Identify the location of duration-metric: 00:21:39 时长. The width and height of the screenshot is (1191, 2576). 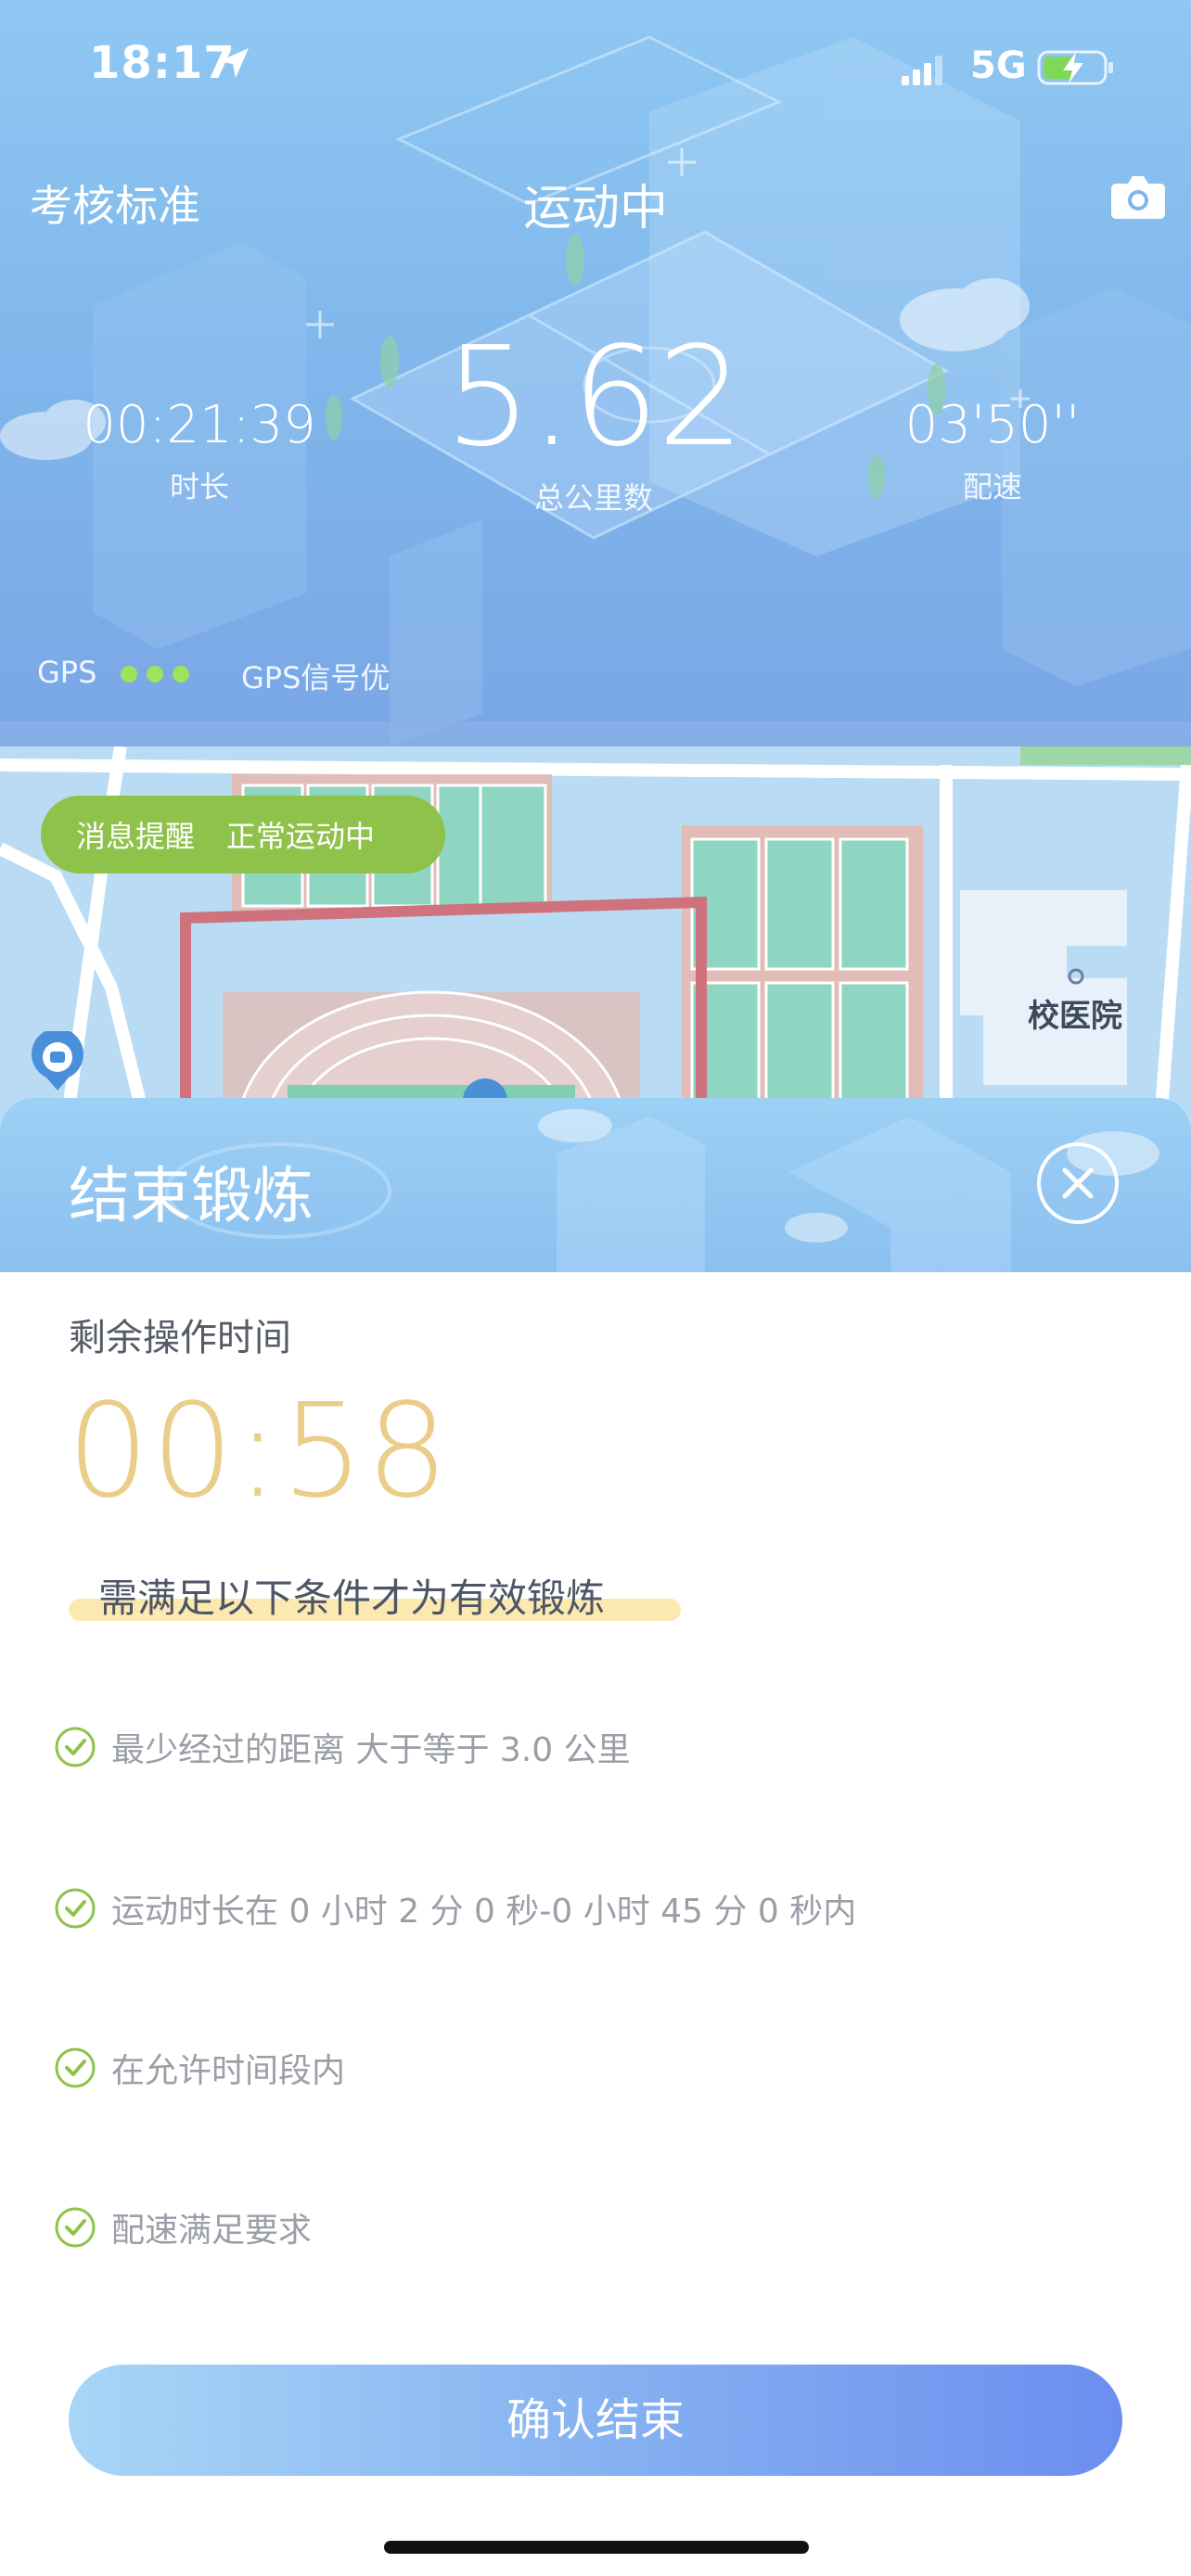
(199, 452).